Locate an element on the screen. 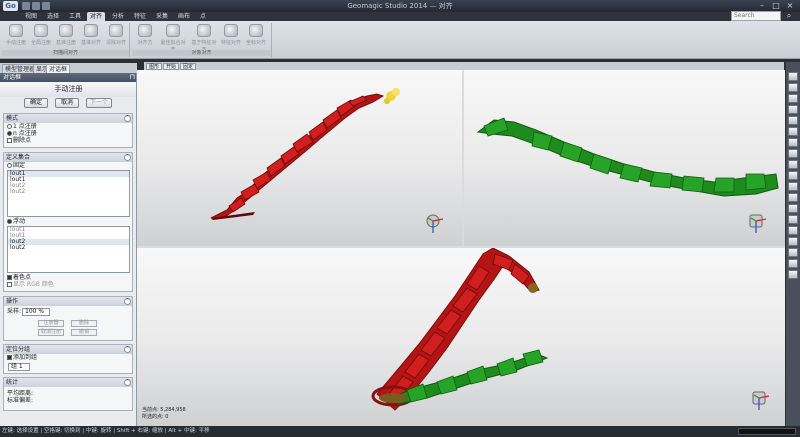 Image resolution: width=800 pixels, height=437 pixels. unregister-button: 取消注册 is located at coordinates (51, 332).